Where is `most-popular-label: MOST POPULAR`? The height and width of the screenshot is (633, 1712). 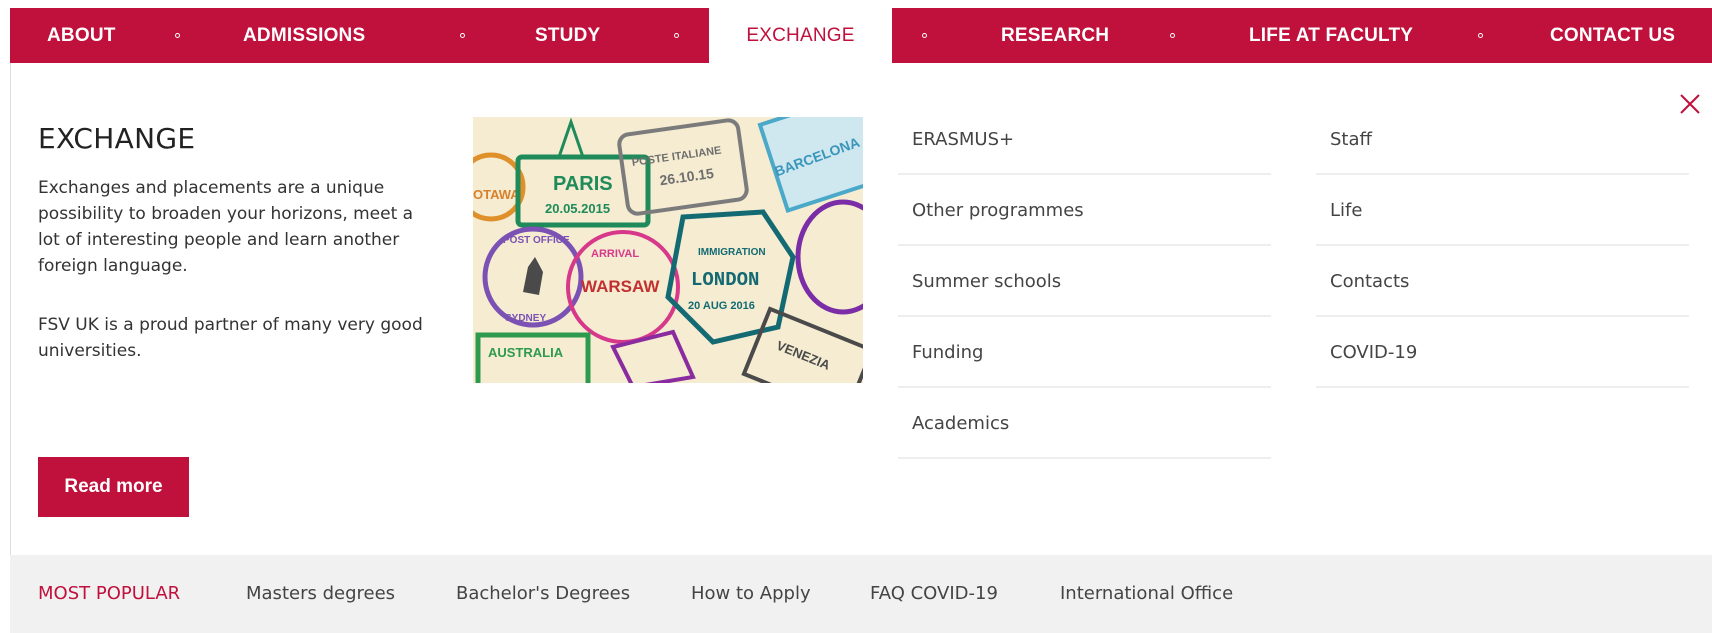
most-popular-label: MOST POPULAR is located at coordinates (109, 593).